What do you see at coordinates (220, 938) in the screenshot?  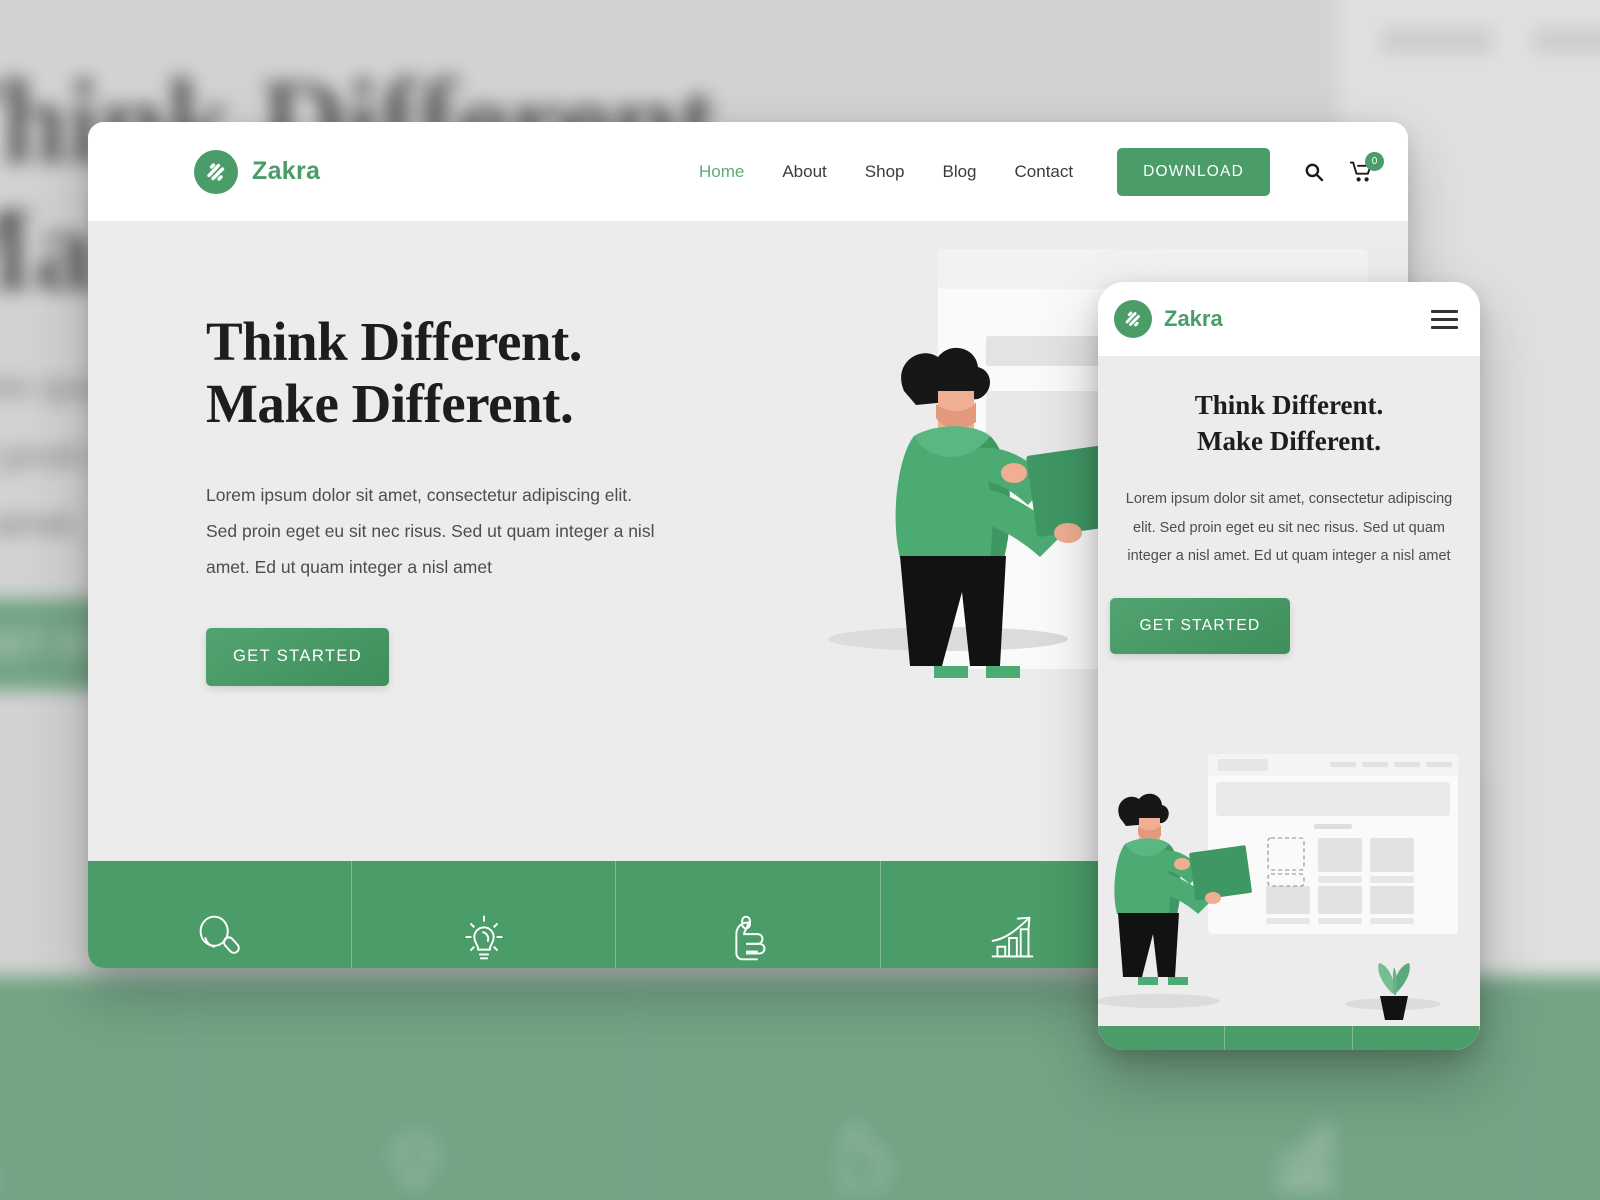 I see `magnifier-icon` at bounding box center [220, 938].